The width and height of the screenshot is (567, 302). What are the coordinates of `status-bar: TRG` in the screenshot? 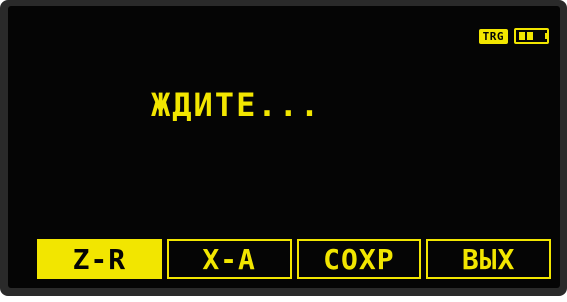 It's located at (513, 36).